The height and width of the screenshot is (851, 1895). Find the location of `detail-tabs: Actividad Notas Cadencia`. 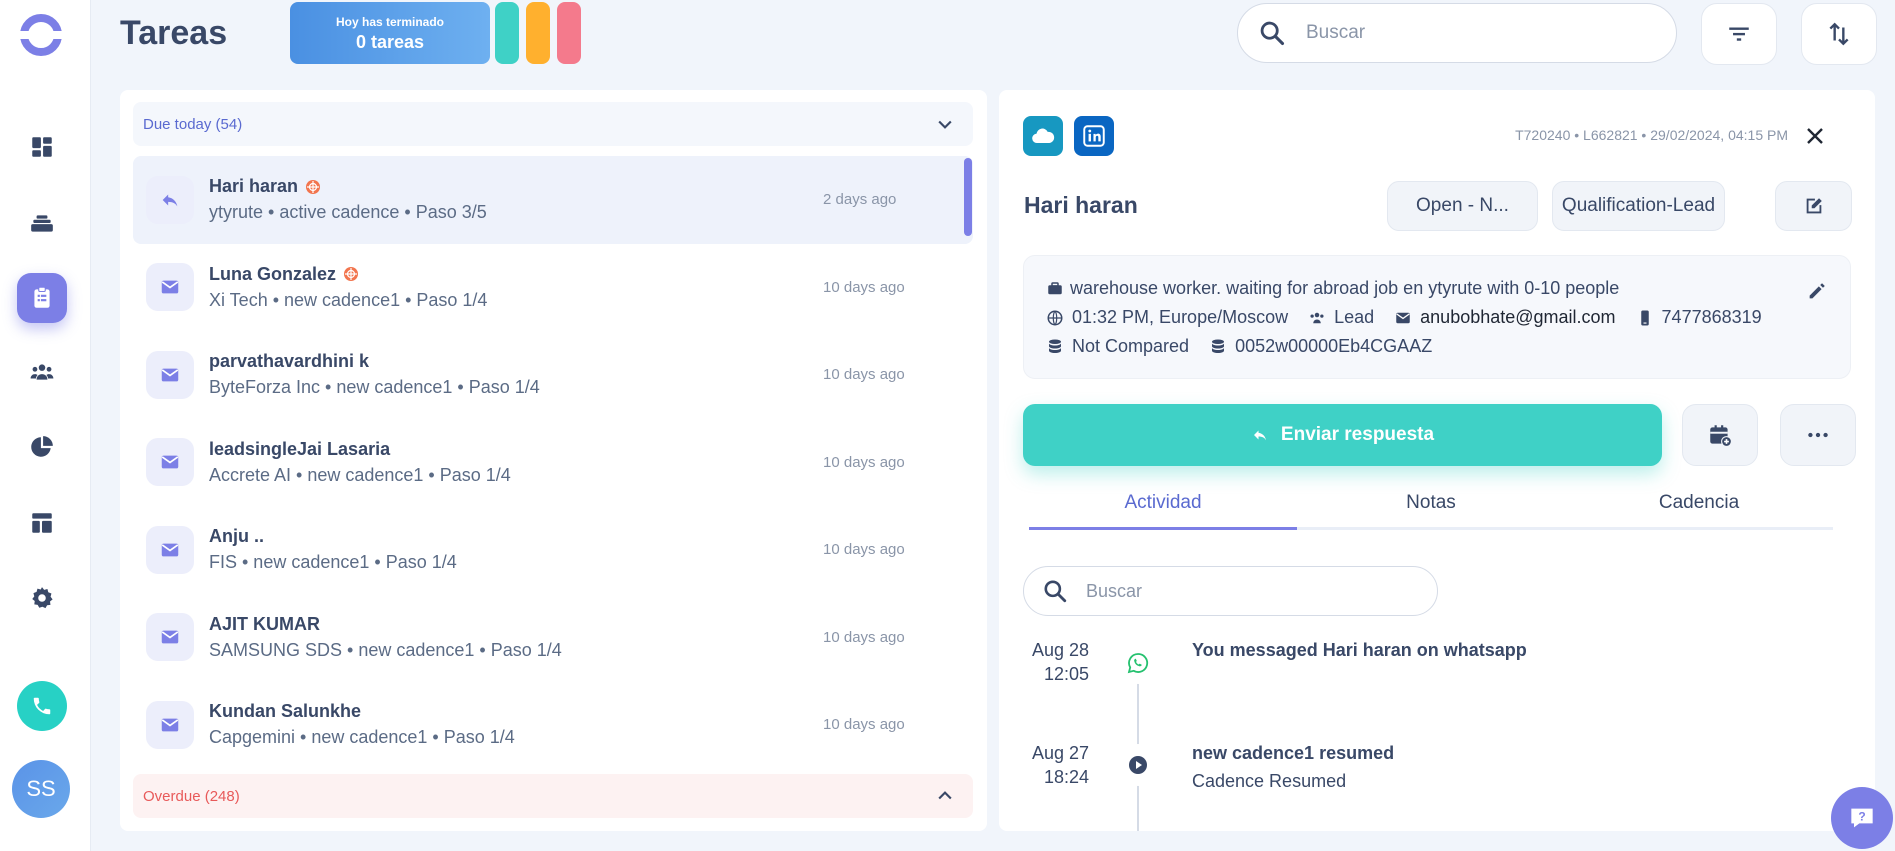

detail-tabs: Actividad Notas Cadencia is located at coordinates (1431, 511).